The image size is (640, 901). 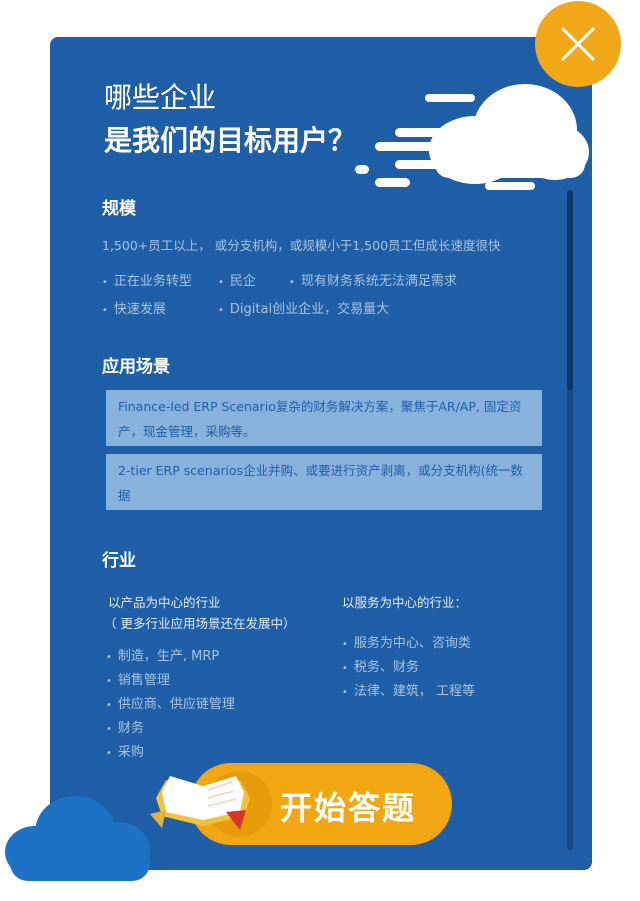 What do you see at coordinates (348, 808) in the screenshot?
I see `start-button-label: 开始答题` at bounding box center [348, 808].